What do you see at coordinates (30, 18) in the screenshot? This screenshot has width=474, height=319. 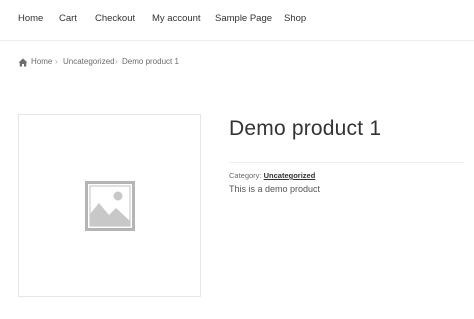 I see `nav-item-home: Home` at bounding box center [30, 18].